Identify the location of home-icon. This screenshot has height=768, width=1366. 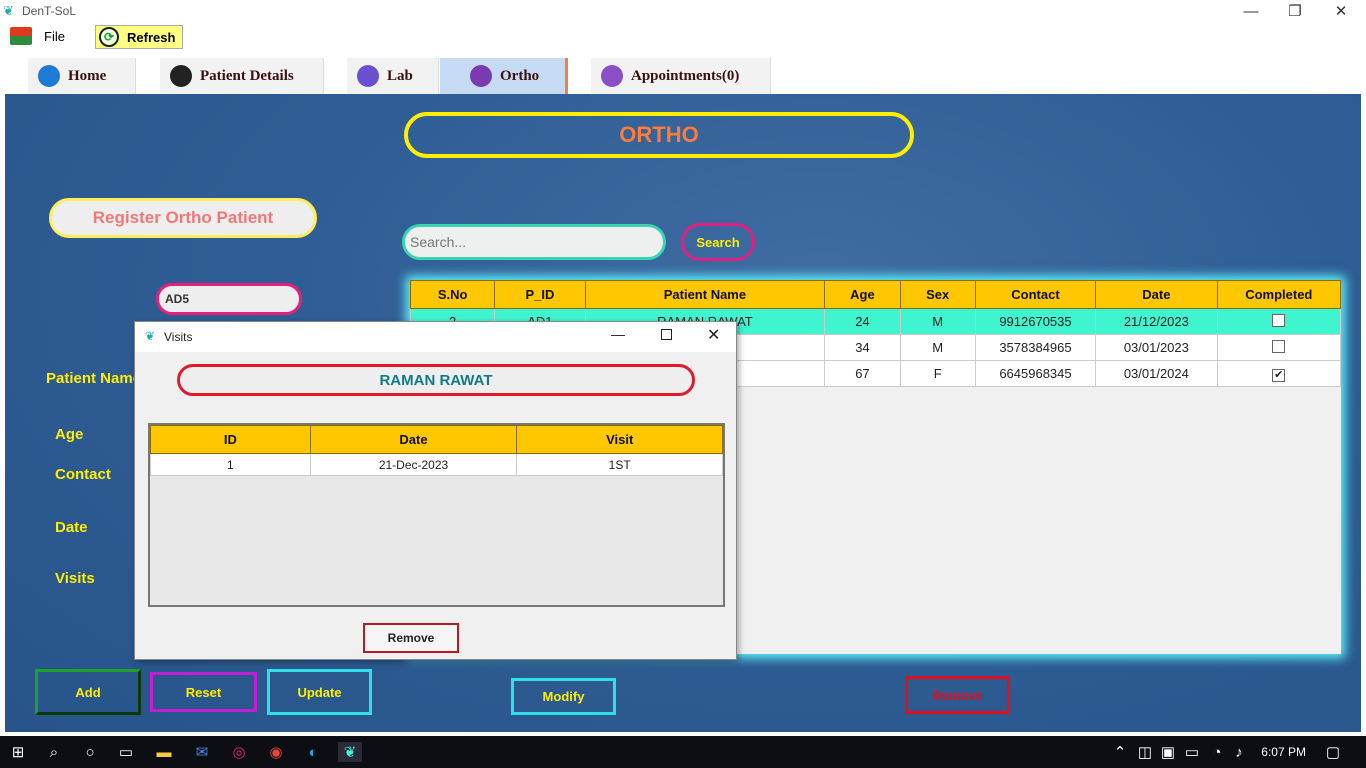
(49, 76).